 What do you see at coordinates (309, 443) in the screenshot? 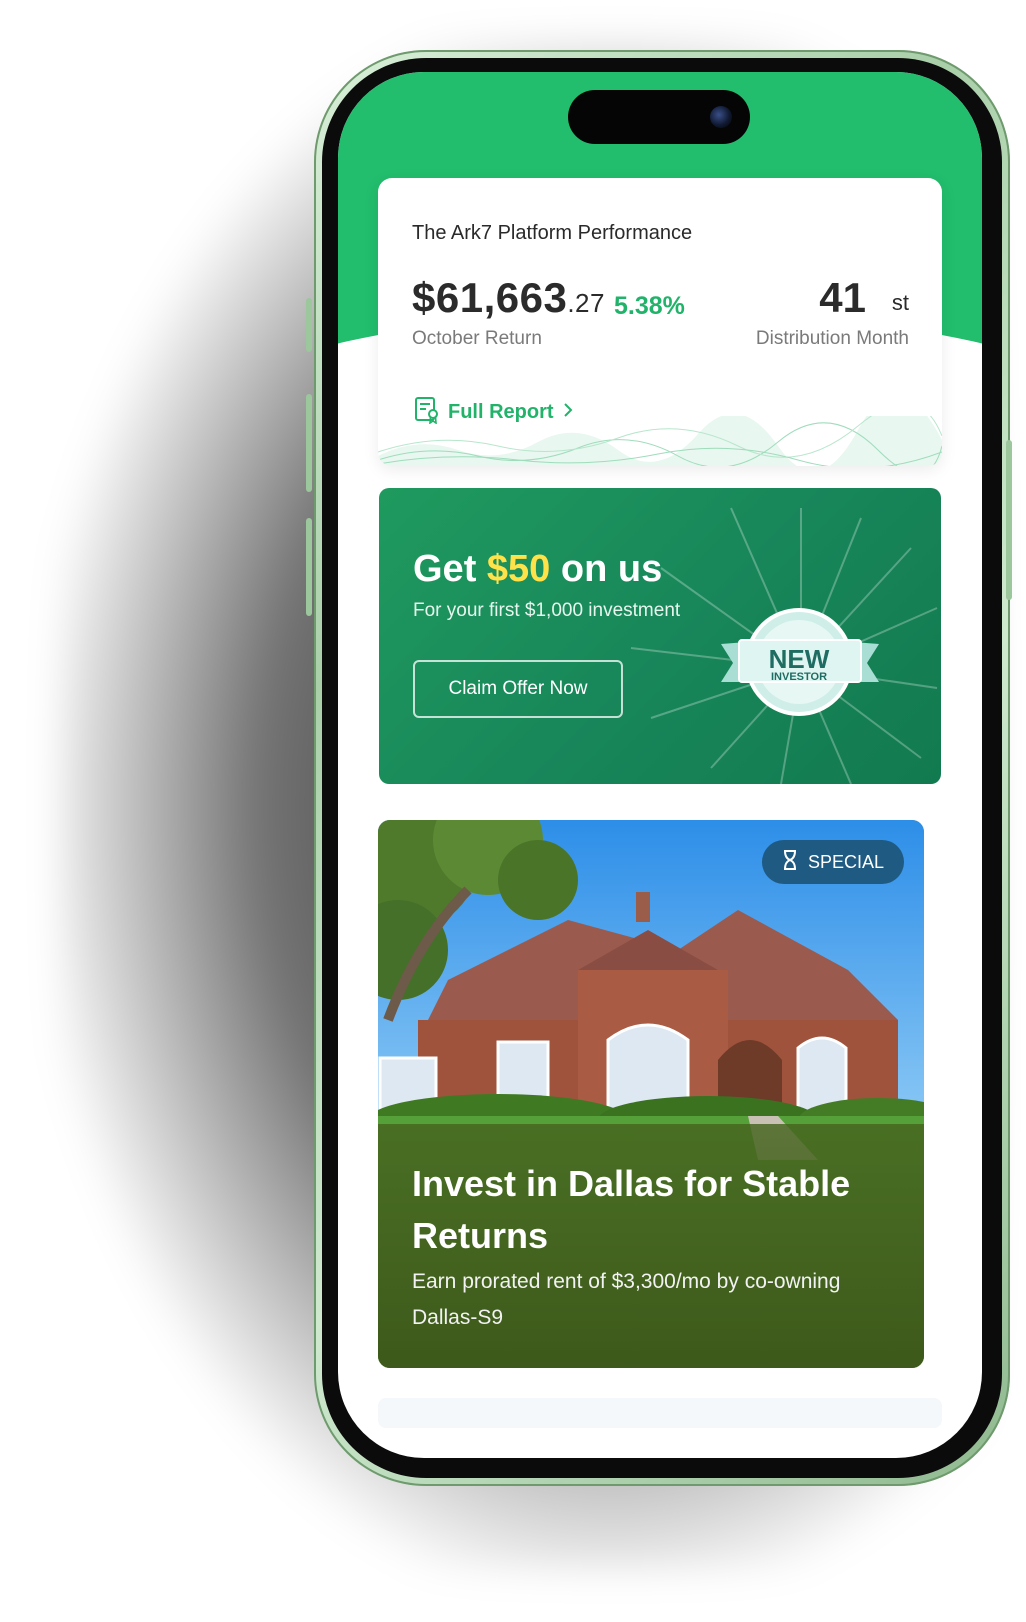
I see `side-button-volume-up` at bounding box center [309, 443].